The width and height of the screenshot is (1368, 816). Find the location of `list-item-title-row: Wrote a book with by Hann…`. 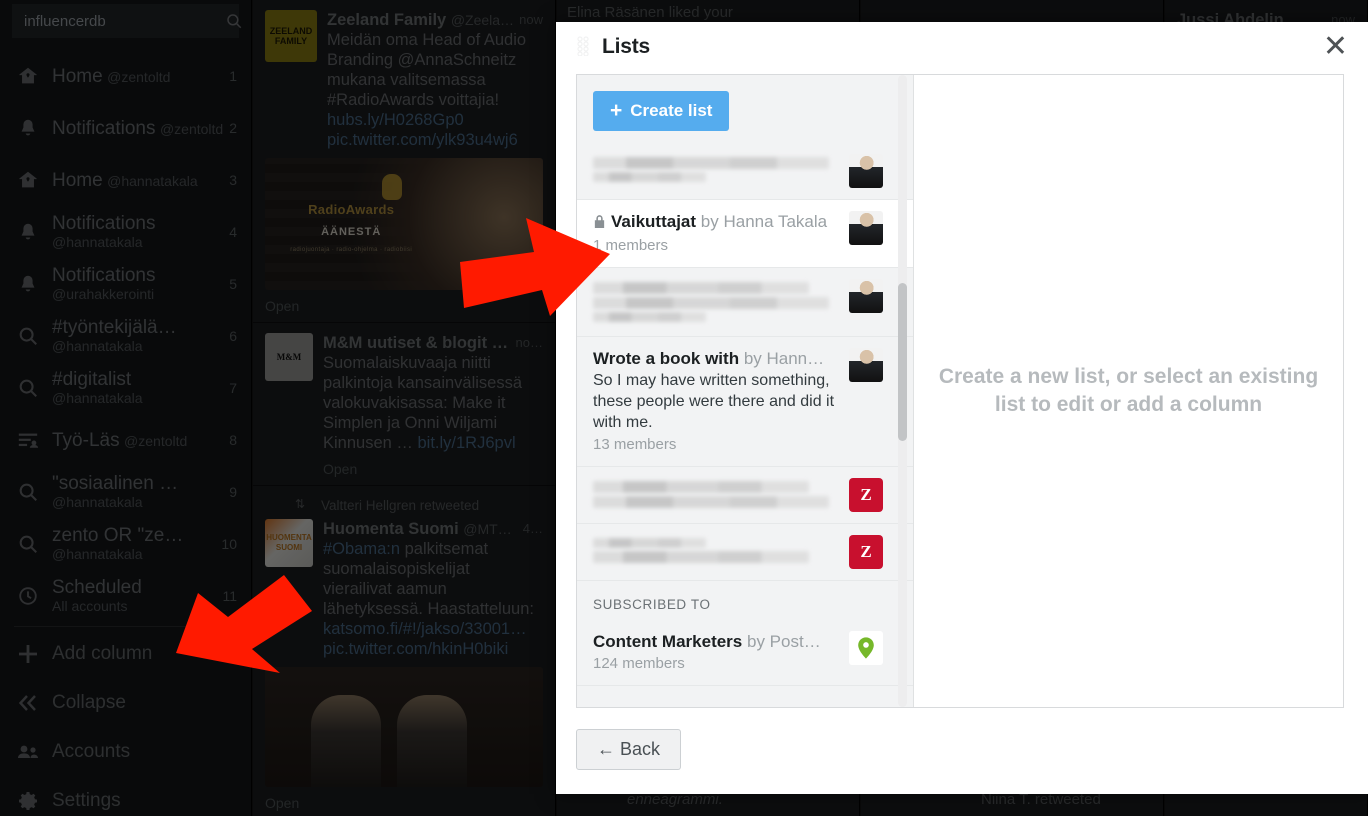

list-item-title-row: Wrote a book with by Hann… is located at coordinates (716, 358).